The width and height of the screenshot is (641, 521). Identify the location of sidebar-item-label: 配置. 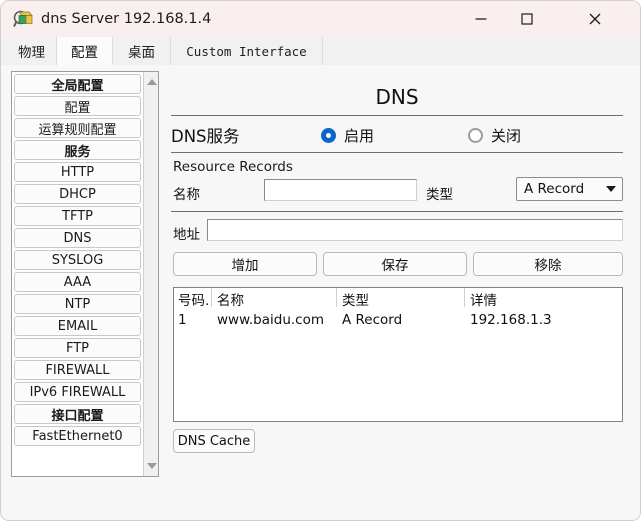
(77, 108).